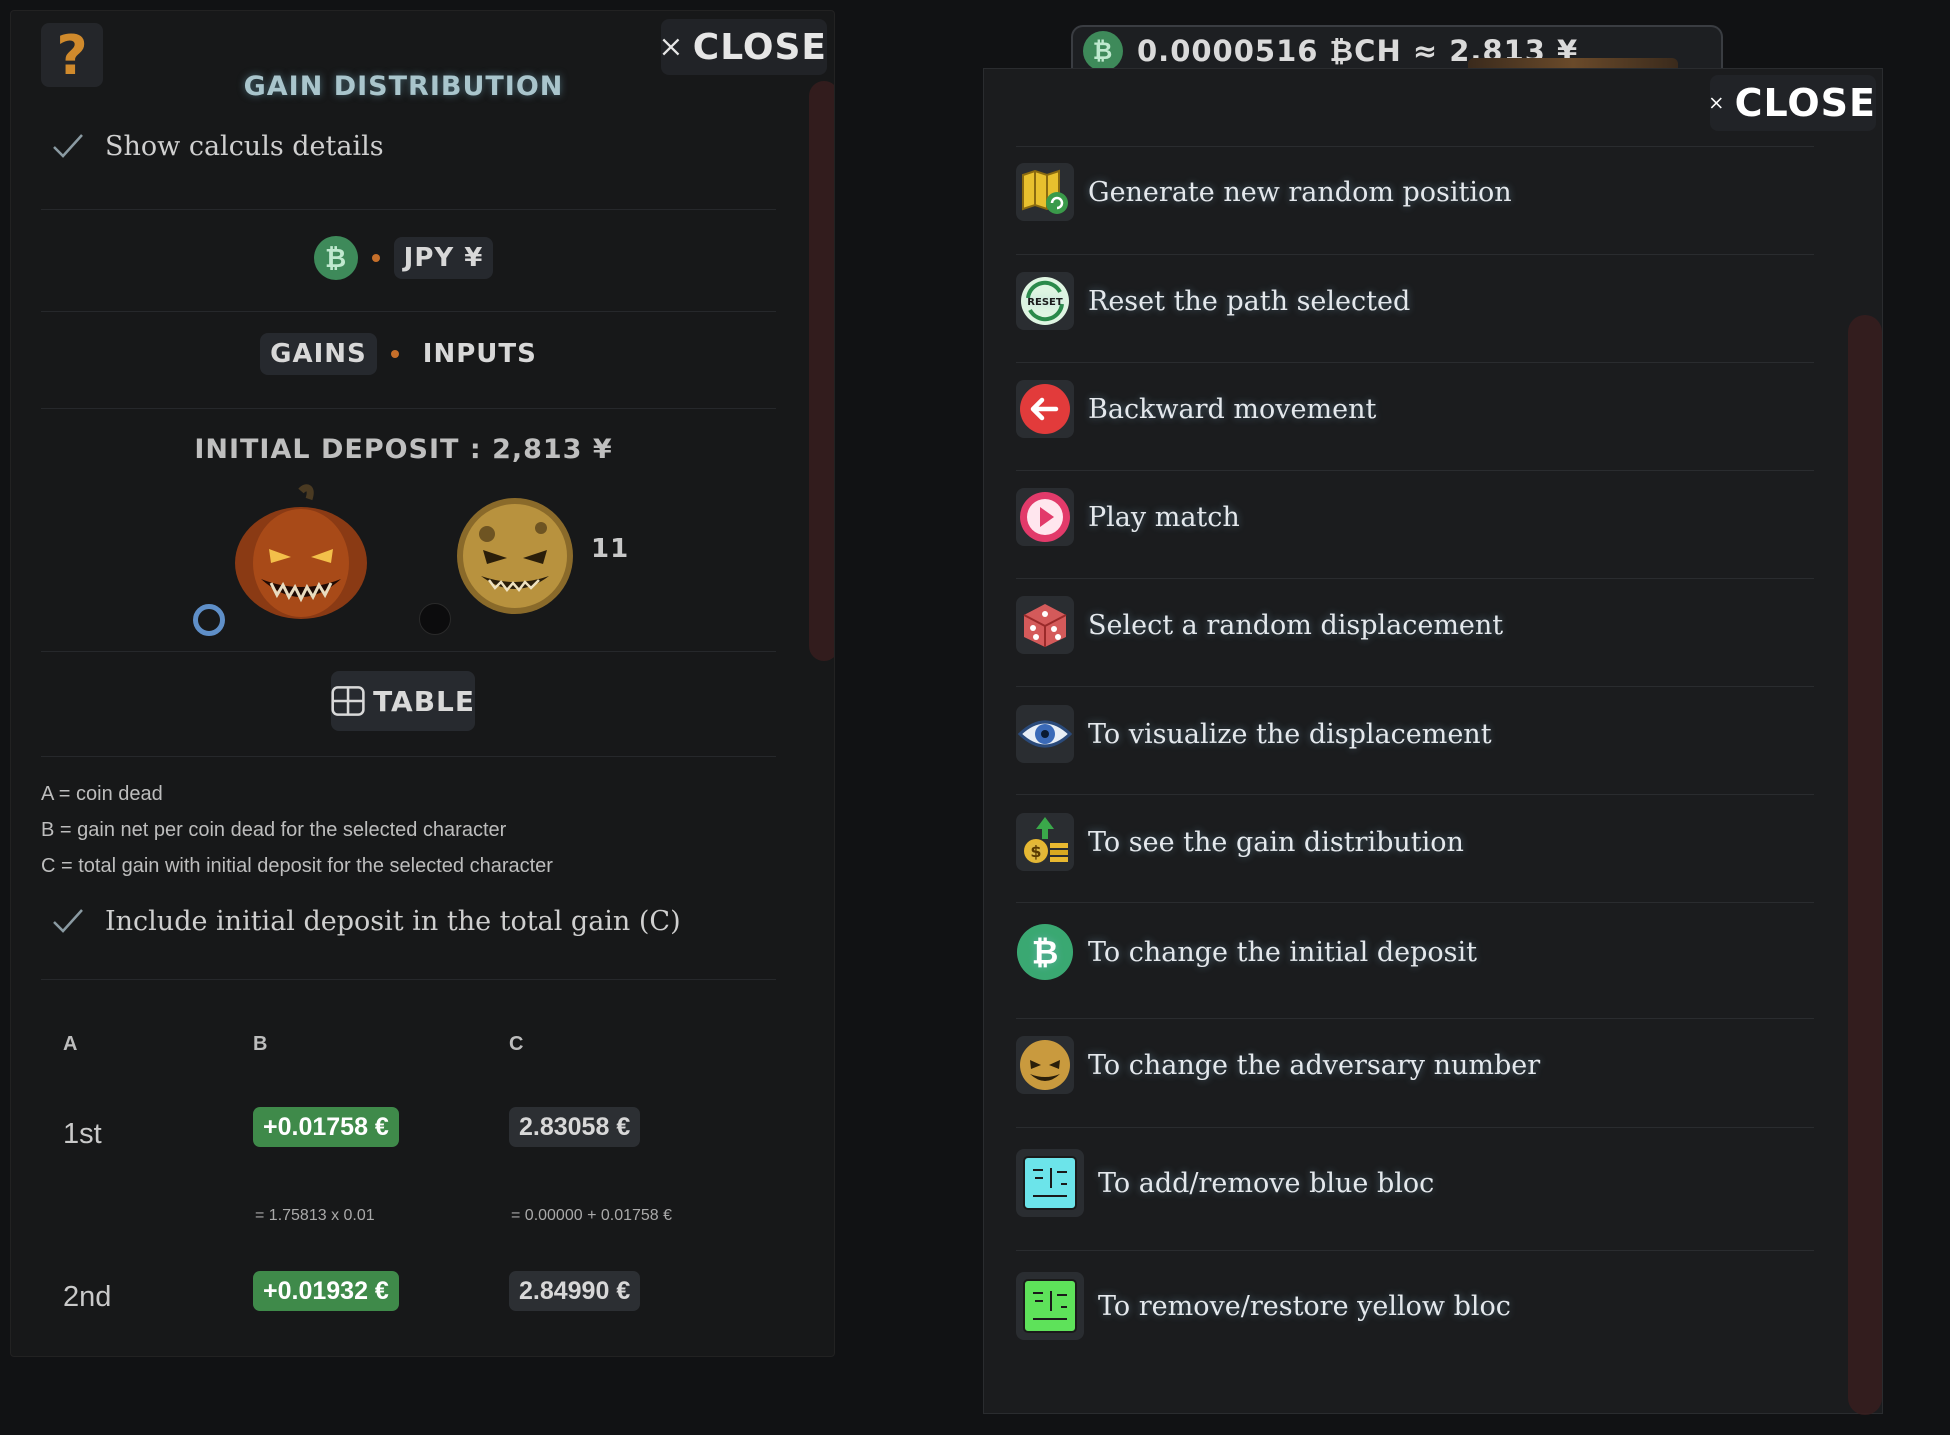  I want to click on table-button: TABLE, so click(403, 701).